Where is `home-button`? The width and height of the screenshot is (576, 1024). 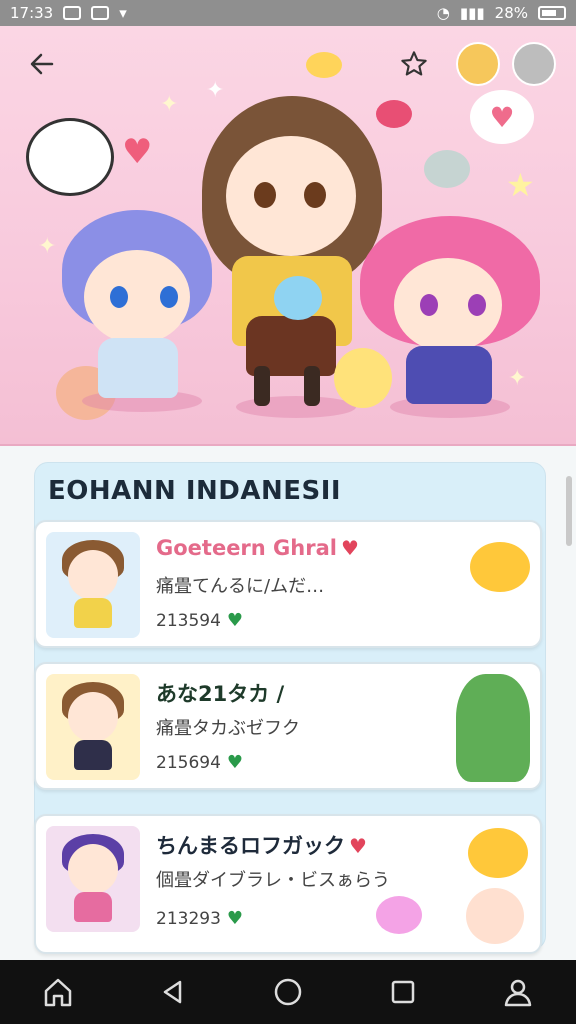
home-button is located at coordinates (58, 992).